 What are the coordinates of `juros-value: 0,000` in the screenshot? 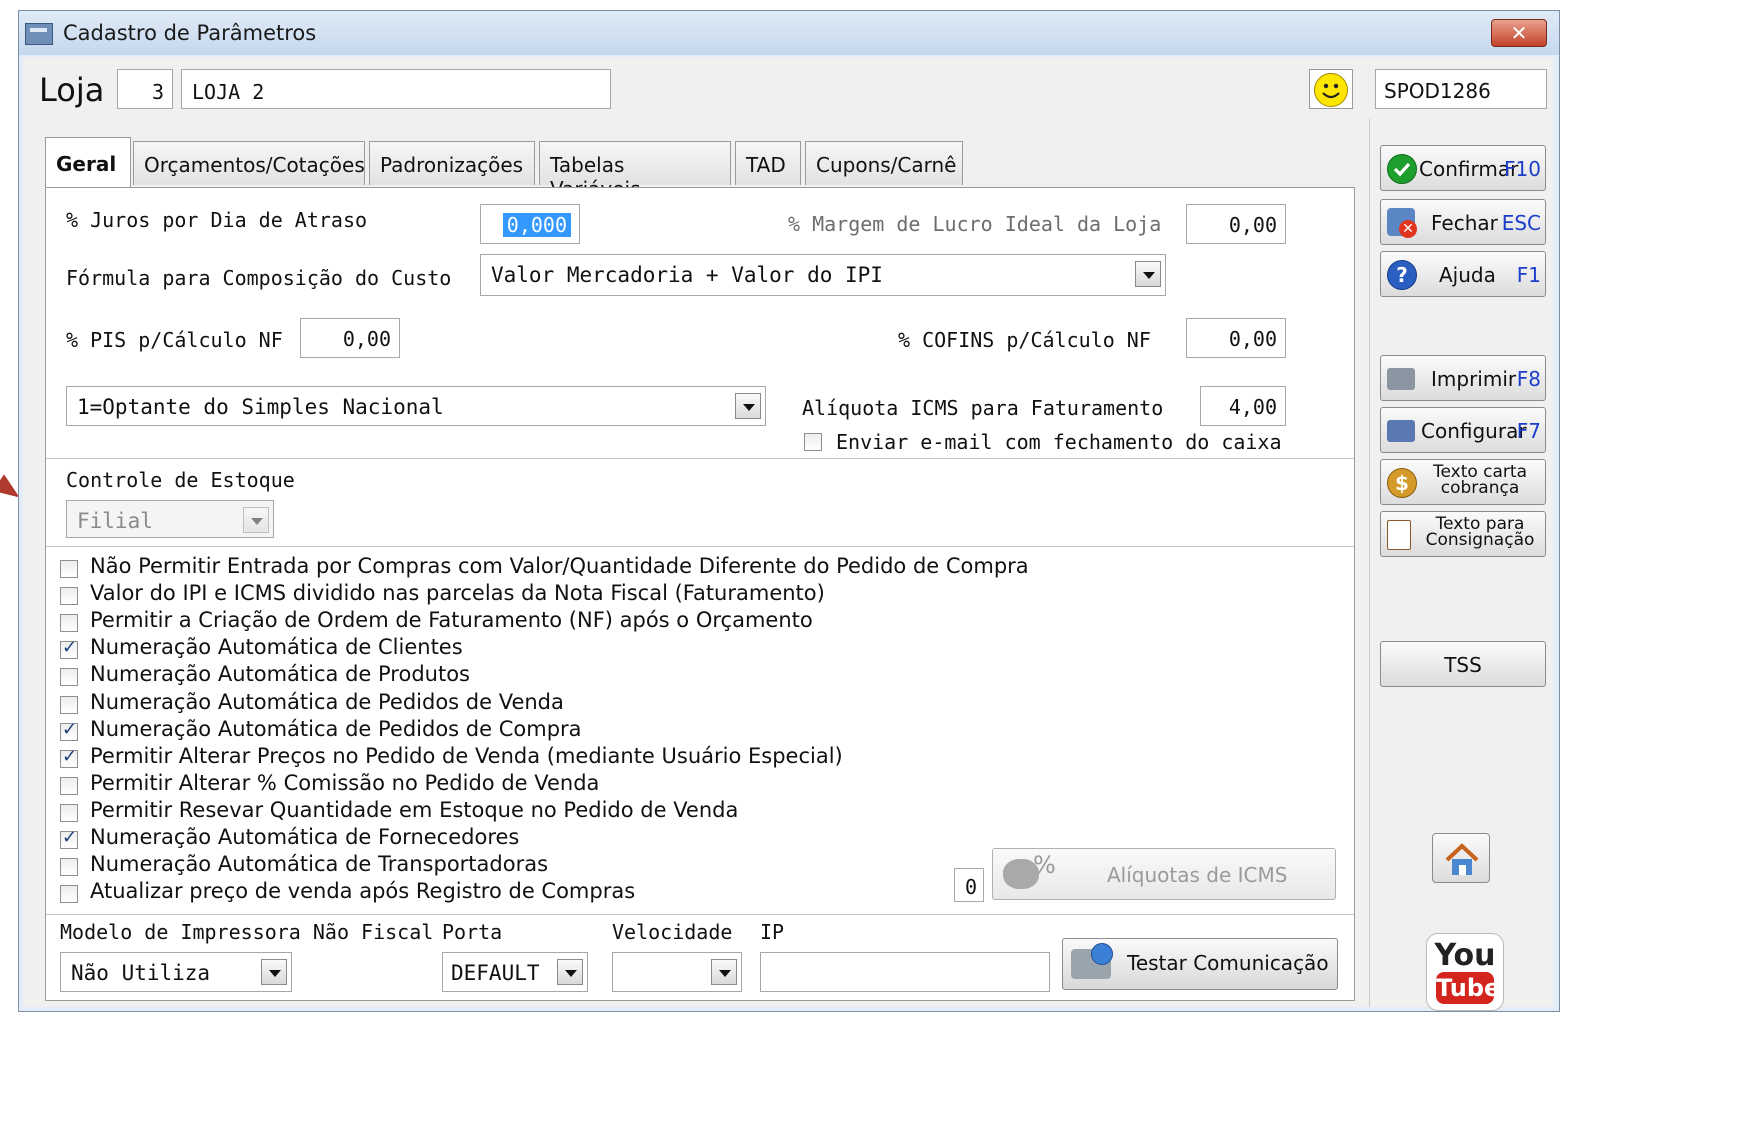 It's located at (536, 225).